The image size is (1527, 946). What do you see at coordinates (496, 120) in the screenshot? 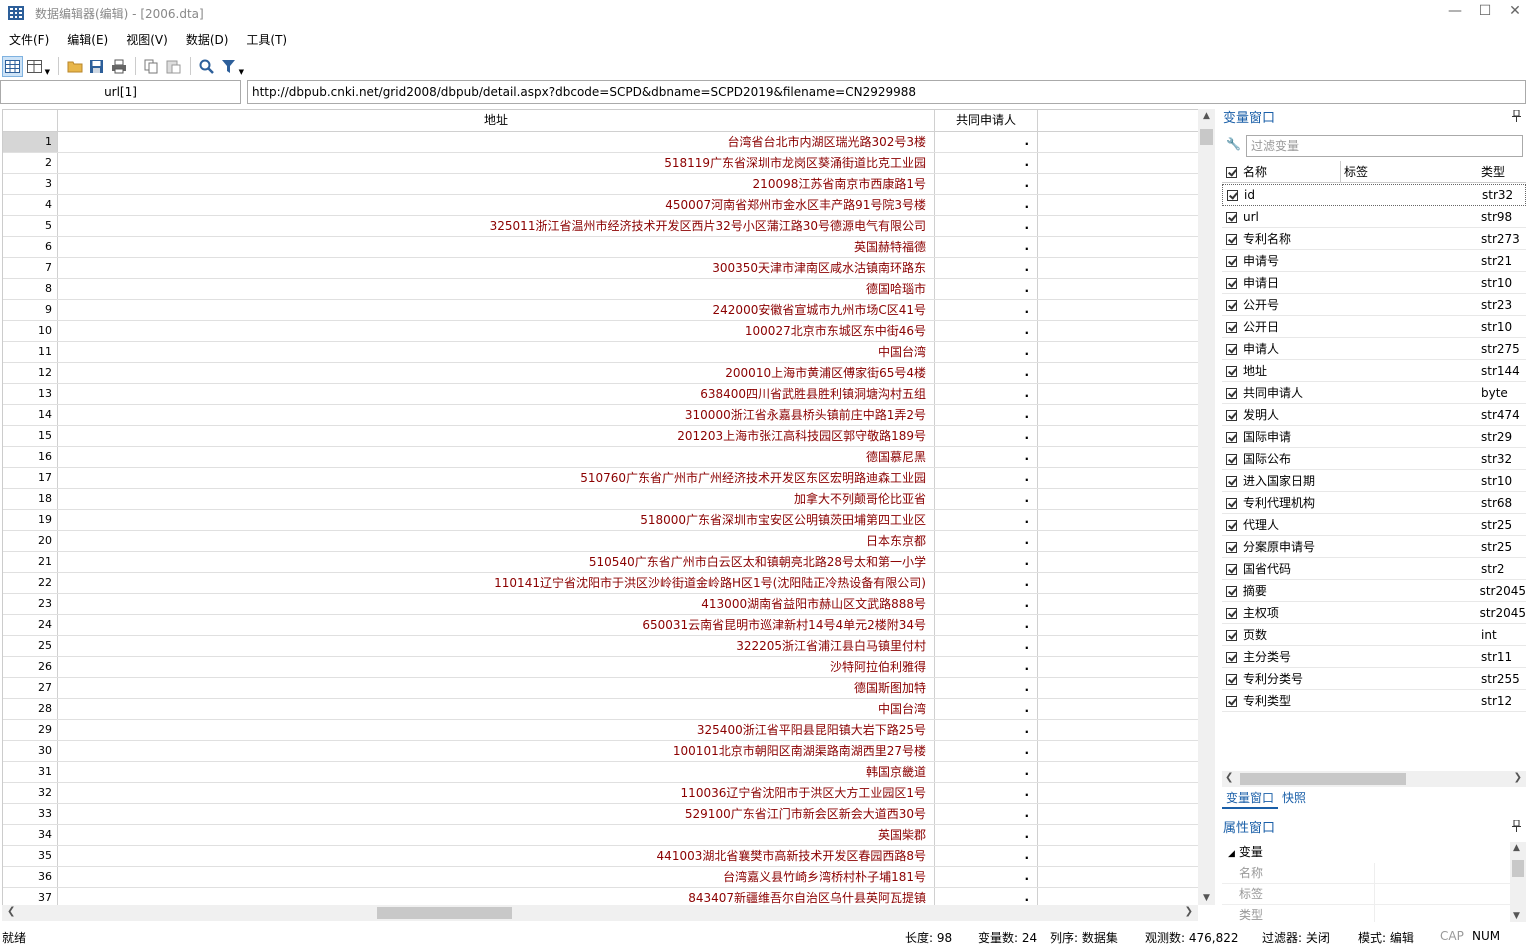
I see `column-header-address: 地址` at bounding box center [496, 120].